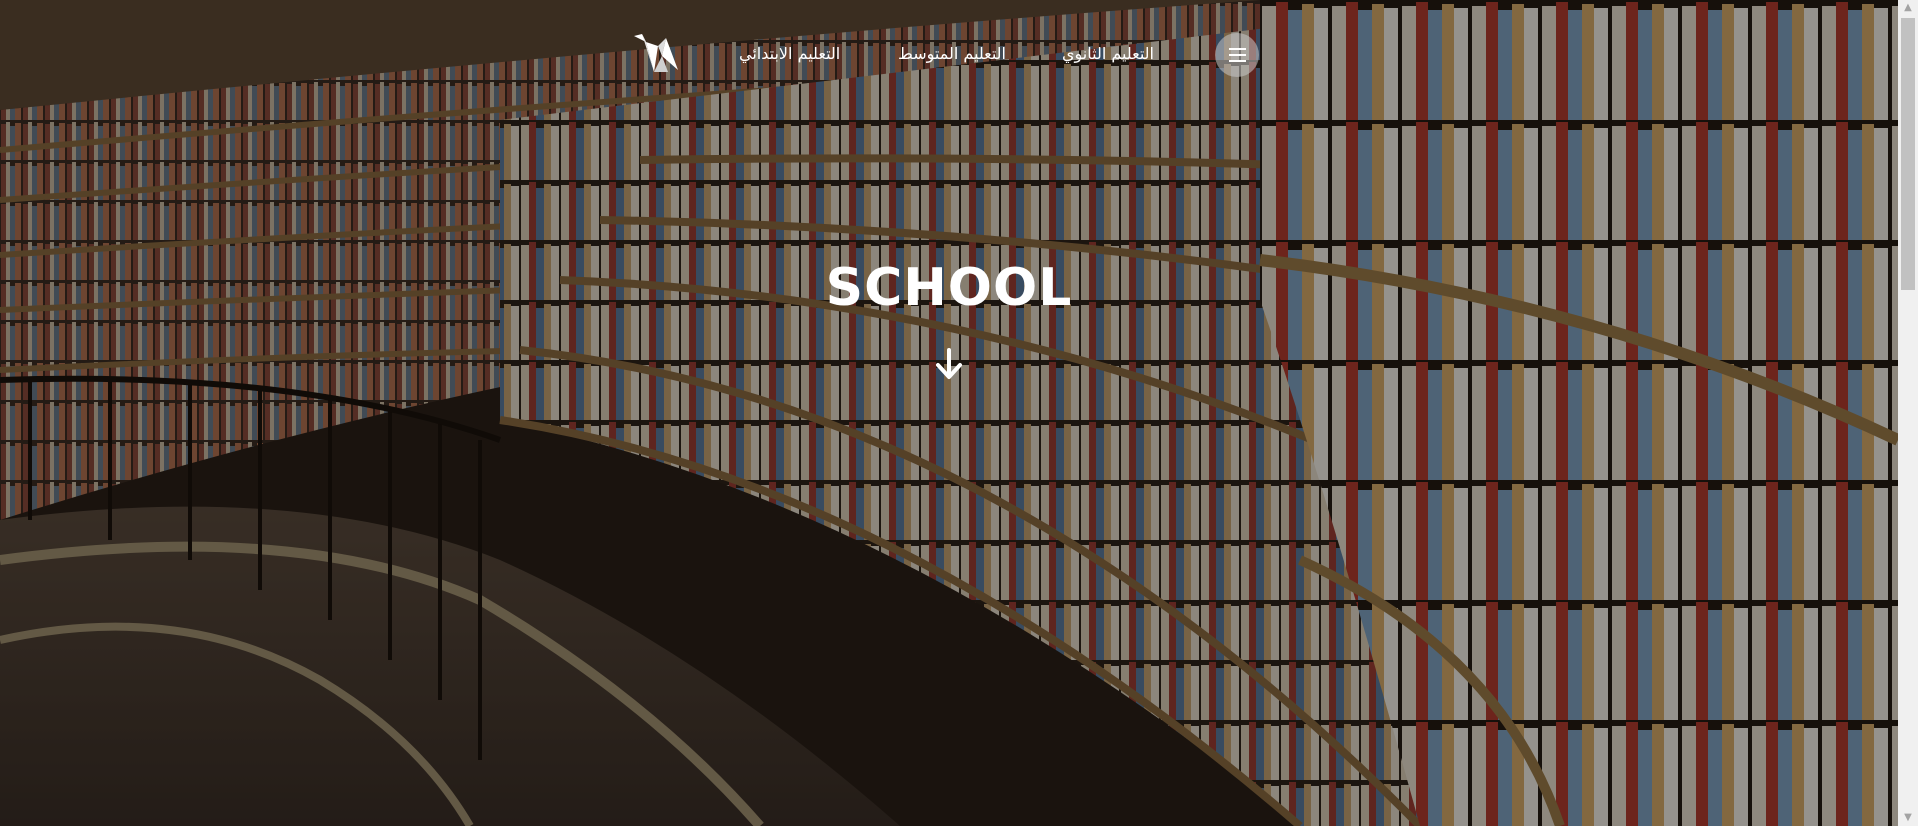  Describe the element at coordinates (1108, 53) in the screenshot. I see `nav-link-secondary-education: التعليم الثانوي` at that location.